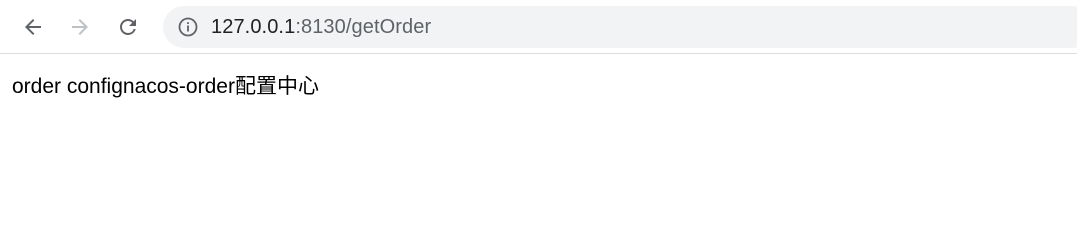 This screenshot has height=251, width=1077. I want to click on url-path: :8130/getOrder, so click(363, 27).